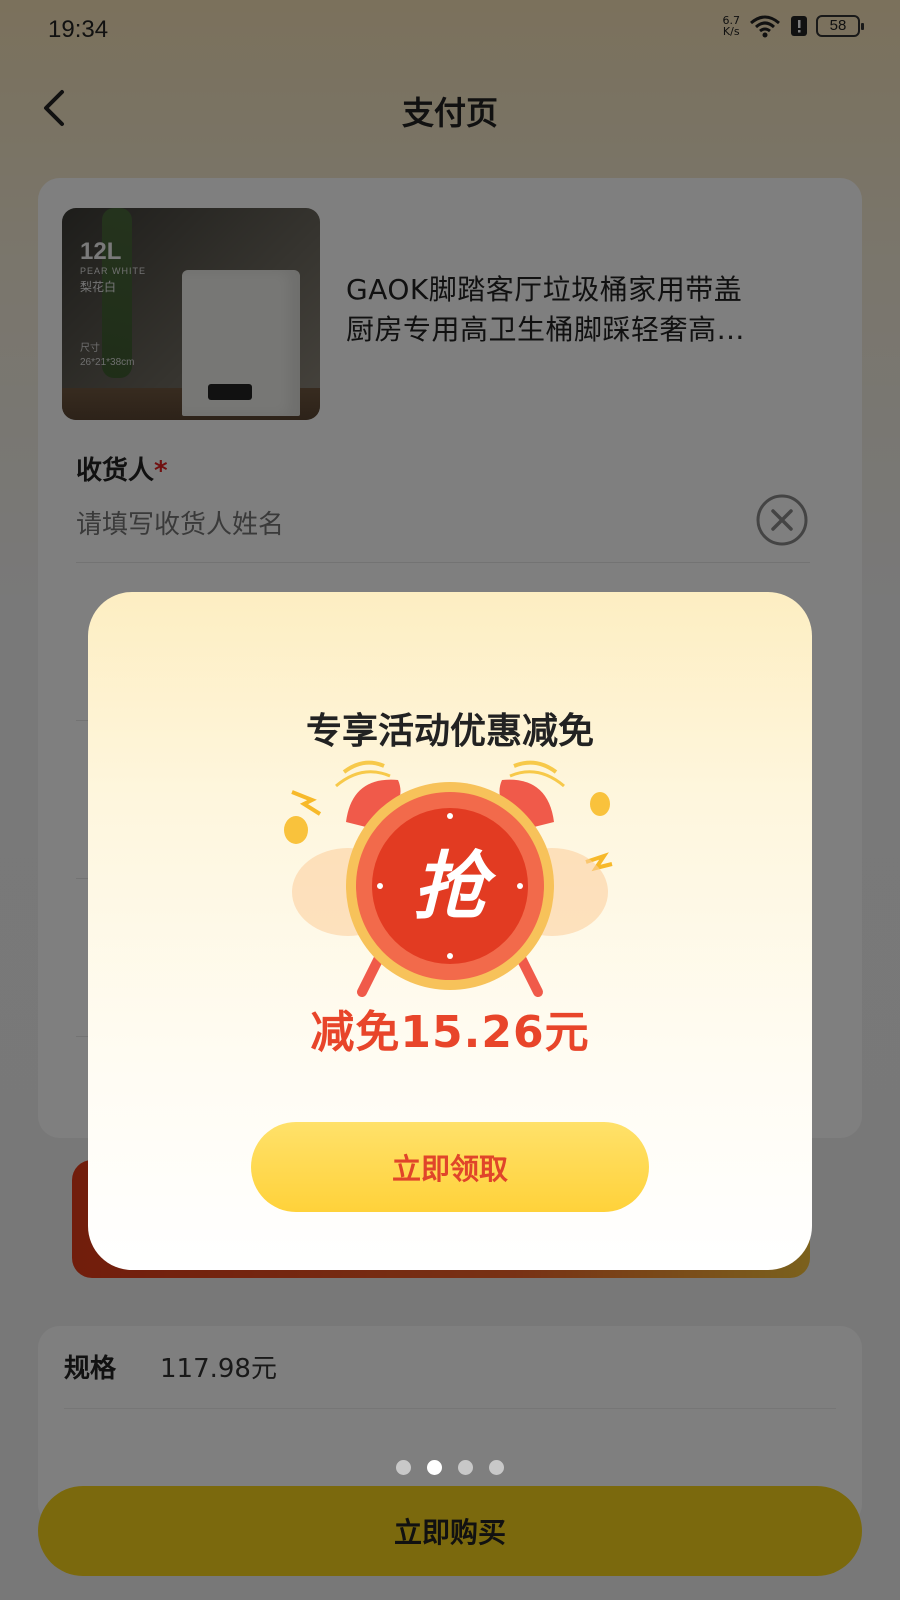  Describe the element at coordinates (434, 1467) in the screenshot. I see `pager-dot-active` at that location.